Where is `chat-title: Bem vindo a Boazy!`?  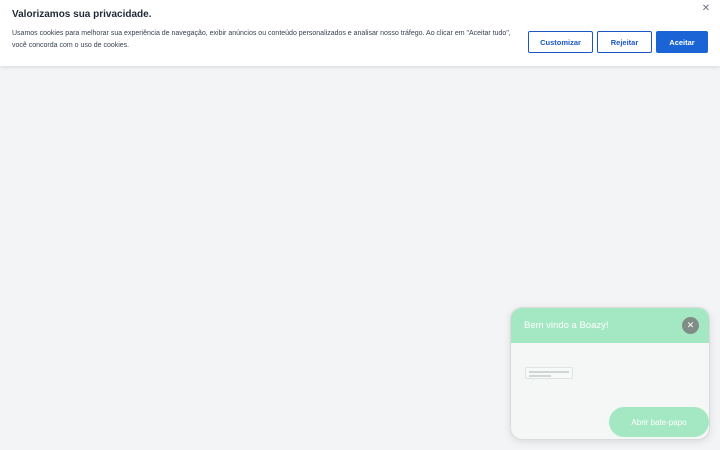 chat-title: Bem vindo a Boazy! is located at coordinates (566, 325).